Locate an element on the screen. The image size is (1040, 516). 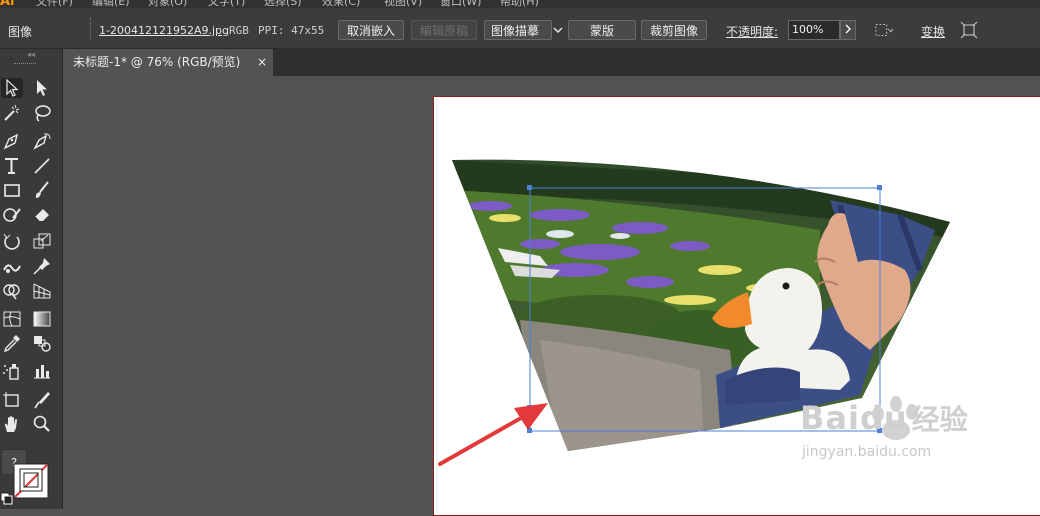
baidu-jingyan-watermark: Baidu 经验 jingyan.baidu.com is located at coordinates (884, 429).